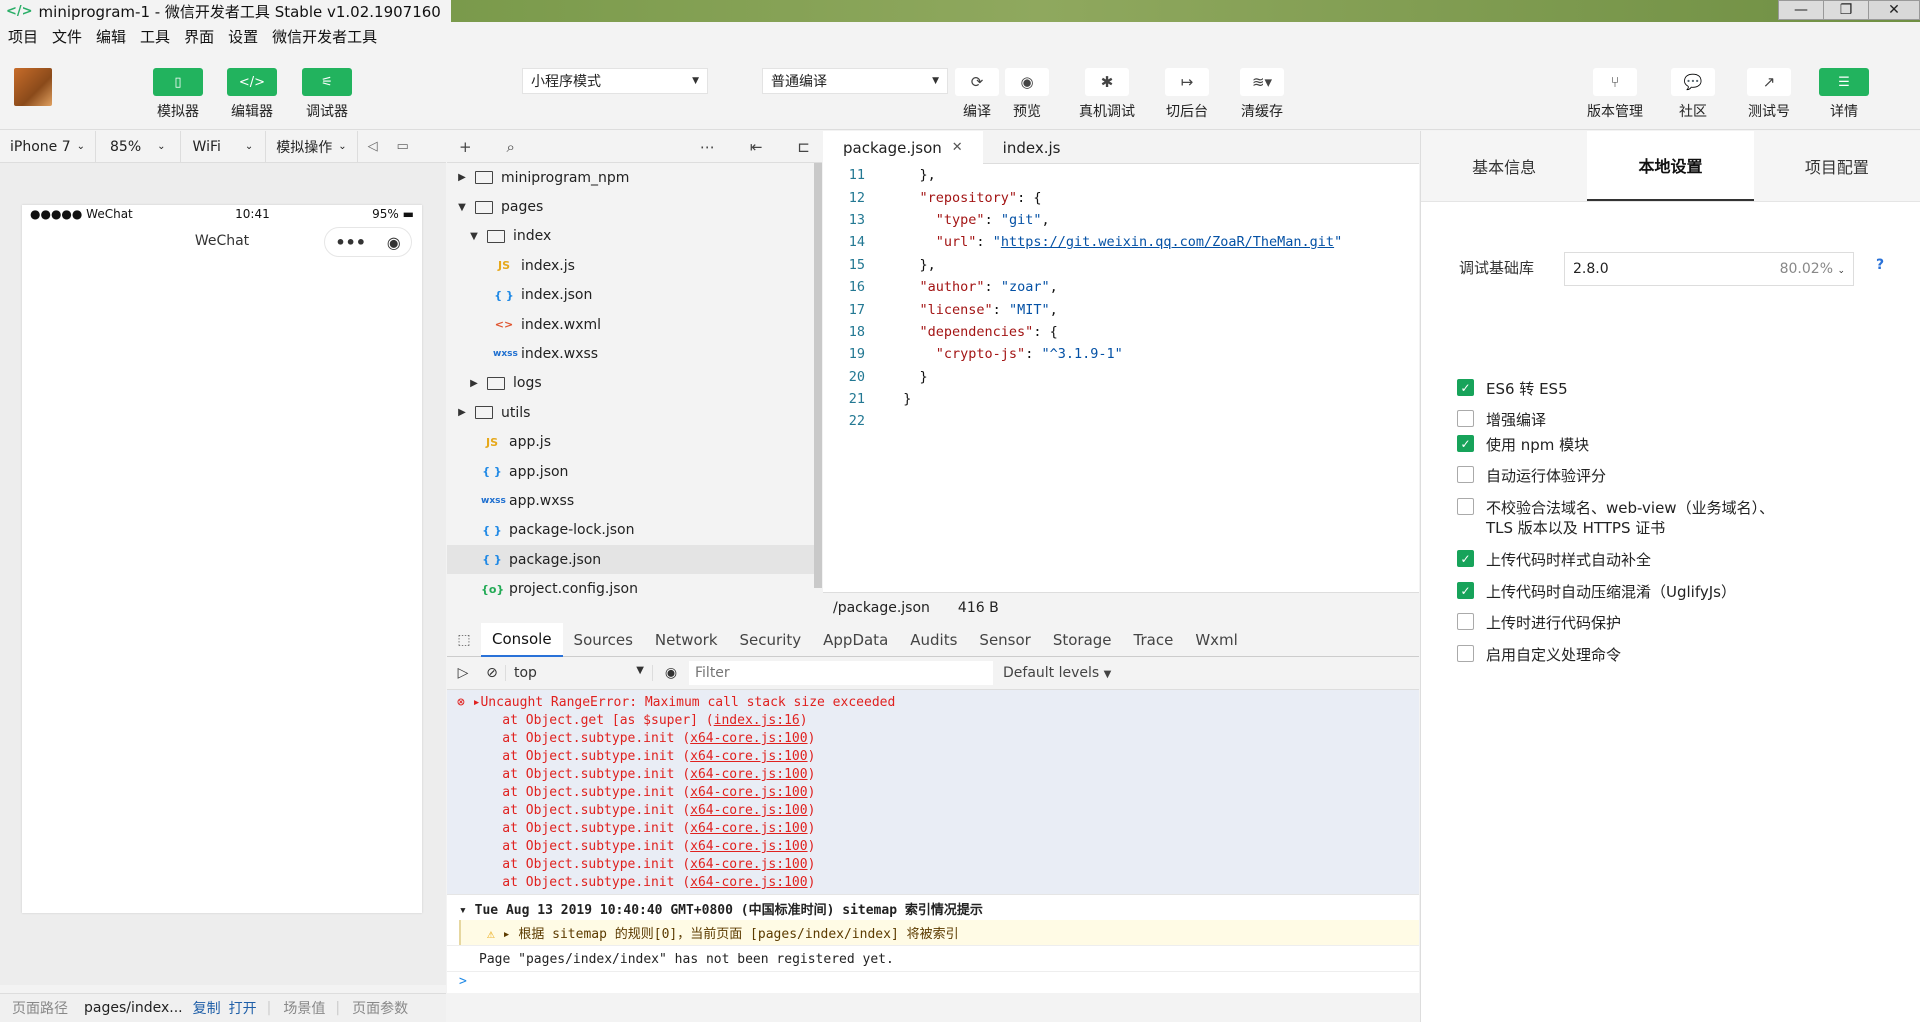 This screenshot has width=1920, height=1022. I want to click on volume-icon: ◁, so click(373, 146).